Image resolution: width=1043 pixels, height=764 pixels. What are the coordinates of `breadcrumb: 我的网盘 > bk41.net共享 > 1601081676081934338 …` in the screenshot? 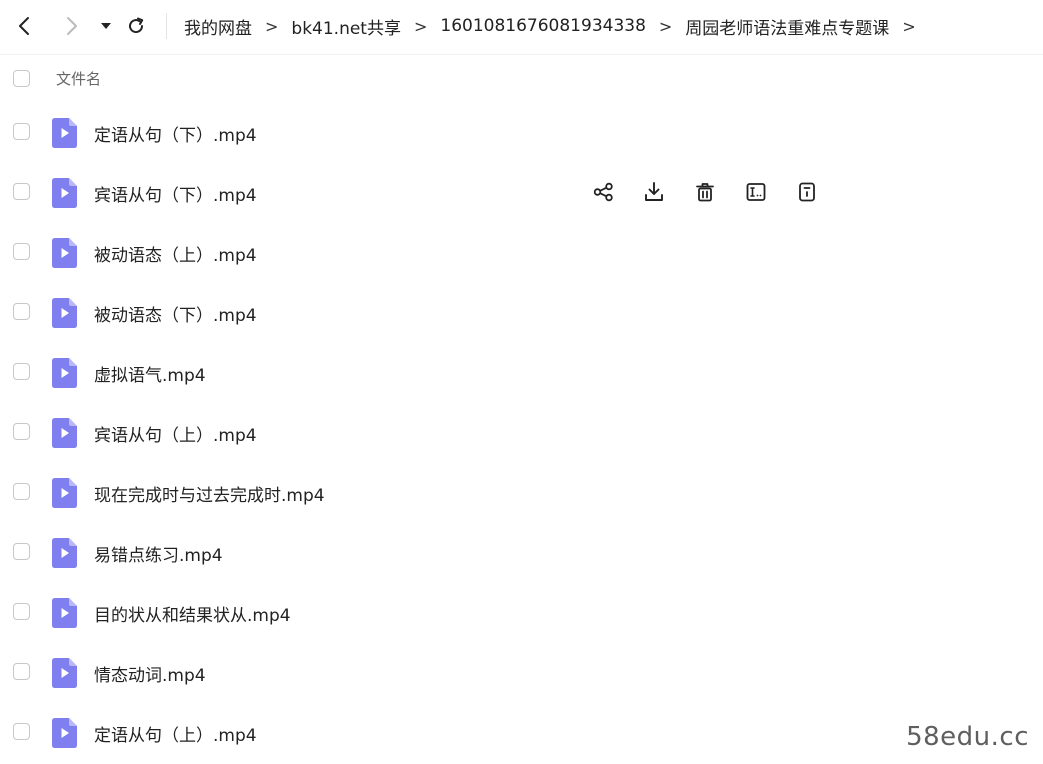 It's located at (556, 26).